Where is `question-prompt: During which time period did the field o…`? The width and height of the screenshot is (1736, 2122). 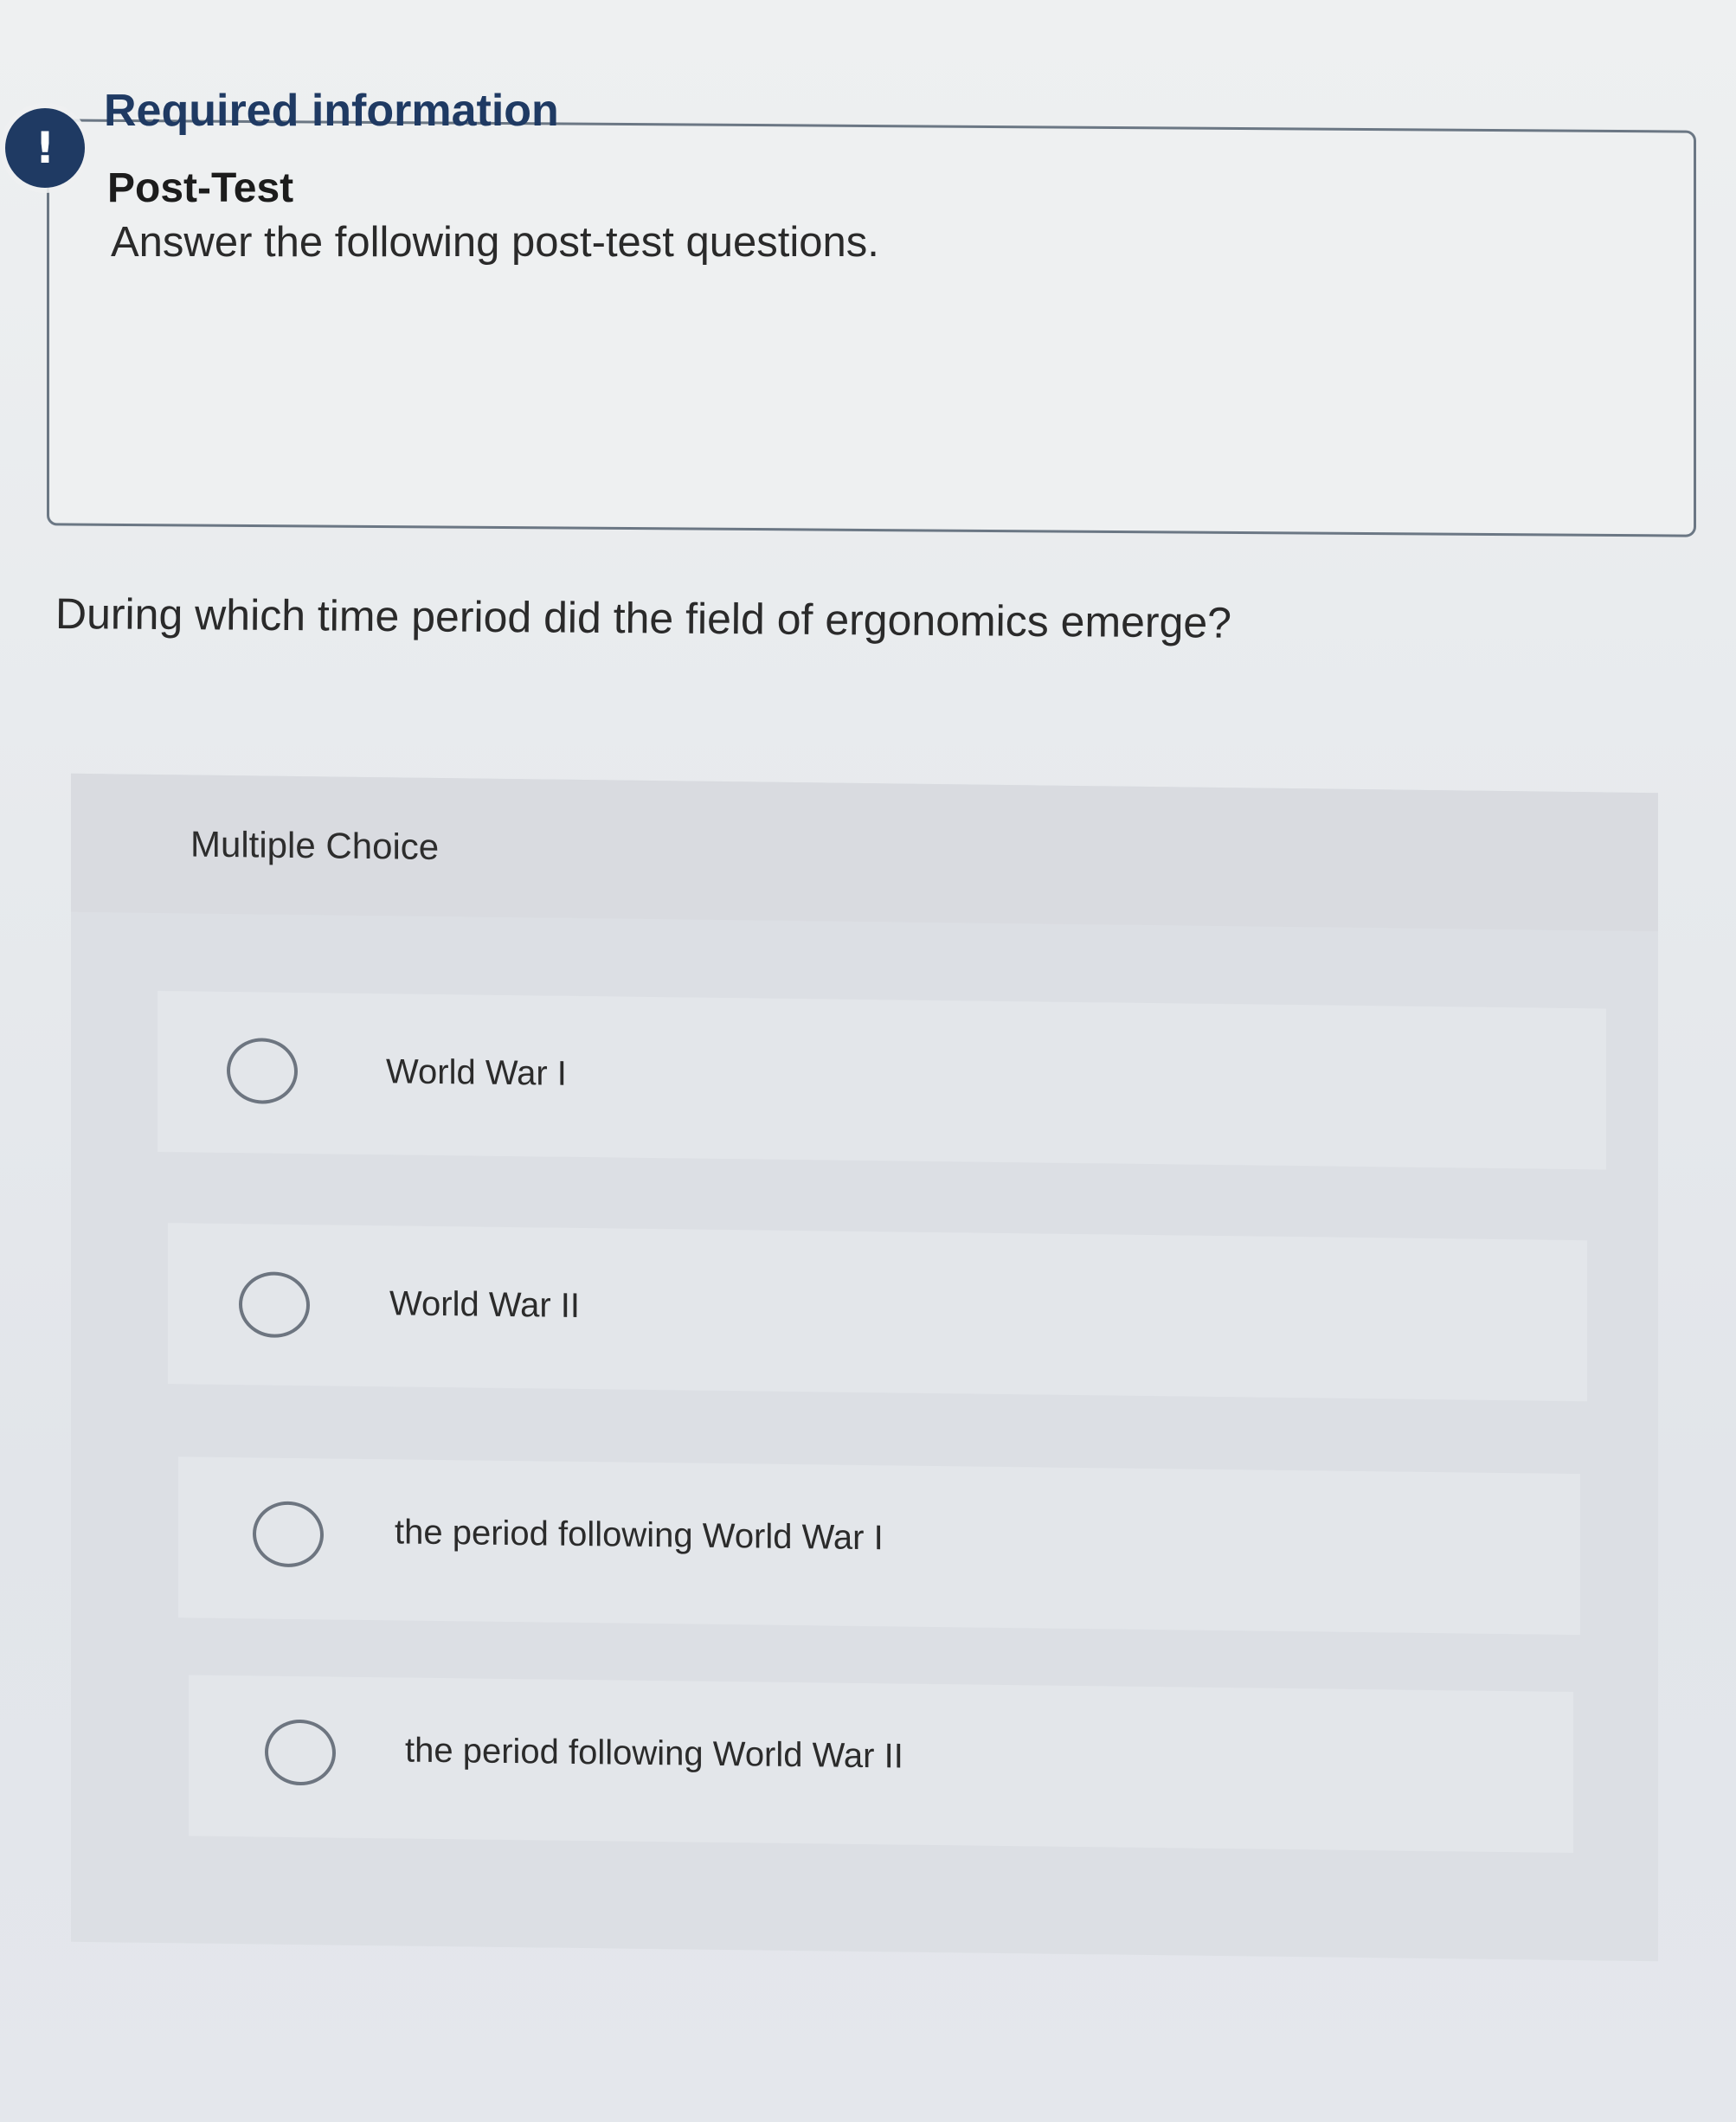
question-prompt: During which time period did the field o… is located at coordinates (643, 618).